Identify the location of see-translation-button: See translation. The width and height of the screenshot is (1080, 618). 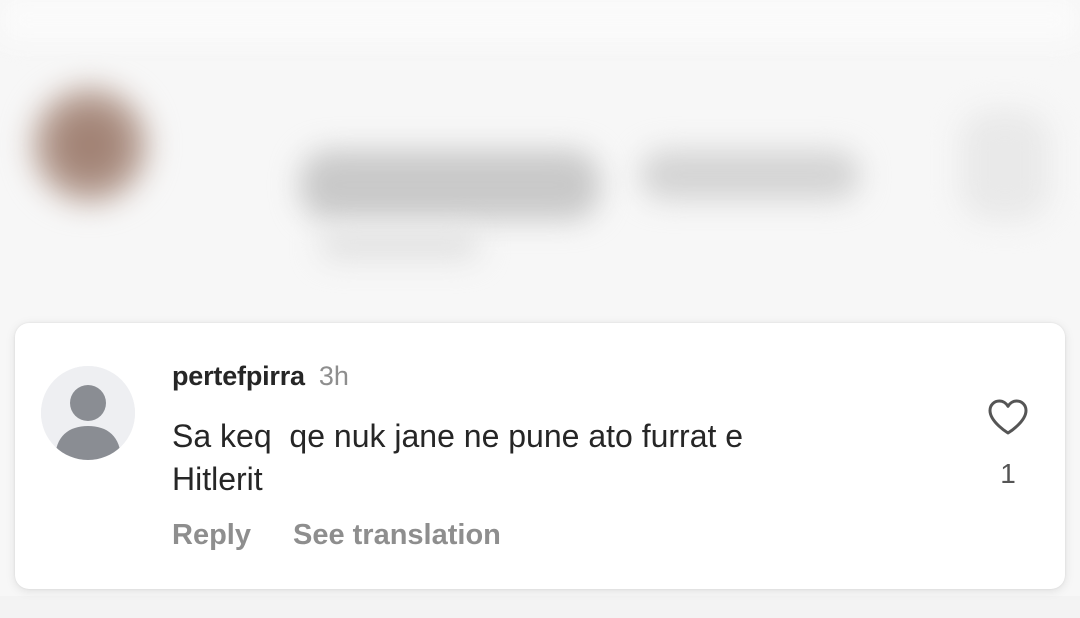
(397, 535).